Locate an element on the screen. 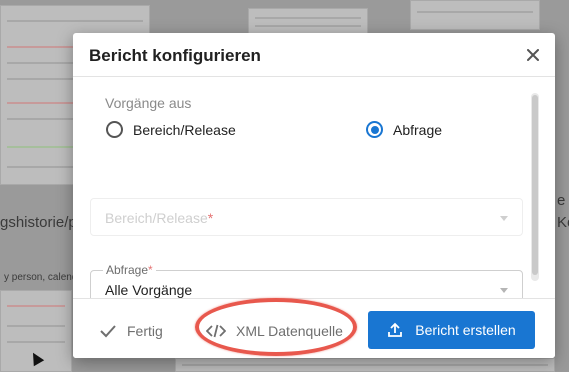 The width and height of the screenshot is (569, 372). query-select: Abfrage* Alle Vorgänge is located at coordinates (306, 280).